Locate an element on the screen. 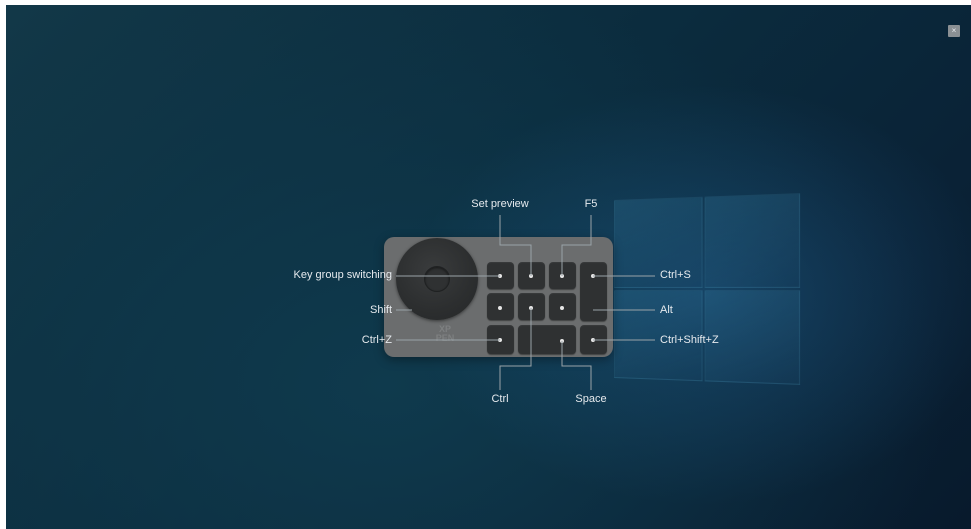 The width and height of the screenshot is (971, 529). label-key-group-switching: Key group switching is located at coordinates (342, 275).